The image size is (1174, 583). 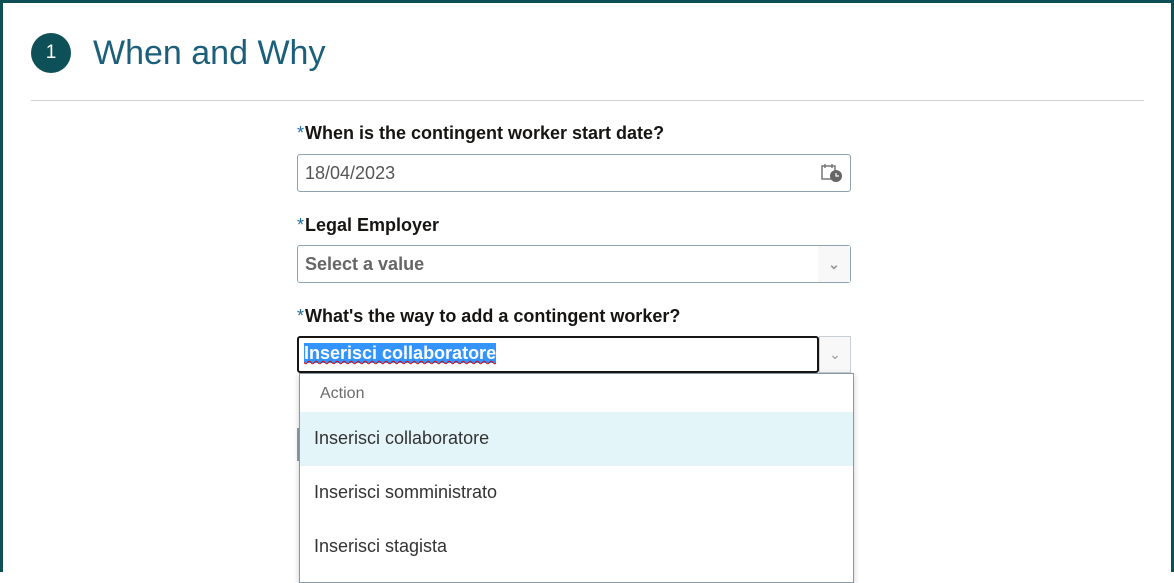 I want to click on start-date-input: 18/04/2023, so click(x=574, y=173).